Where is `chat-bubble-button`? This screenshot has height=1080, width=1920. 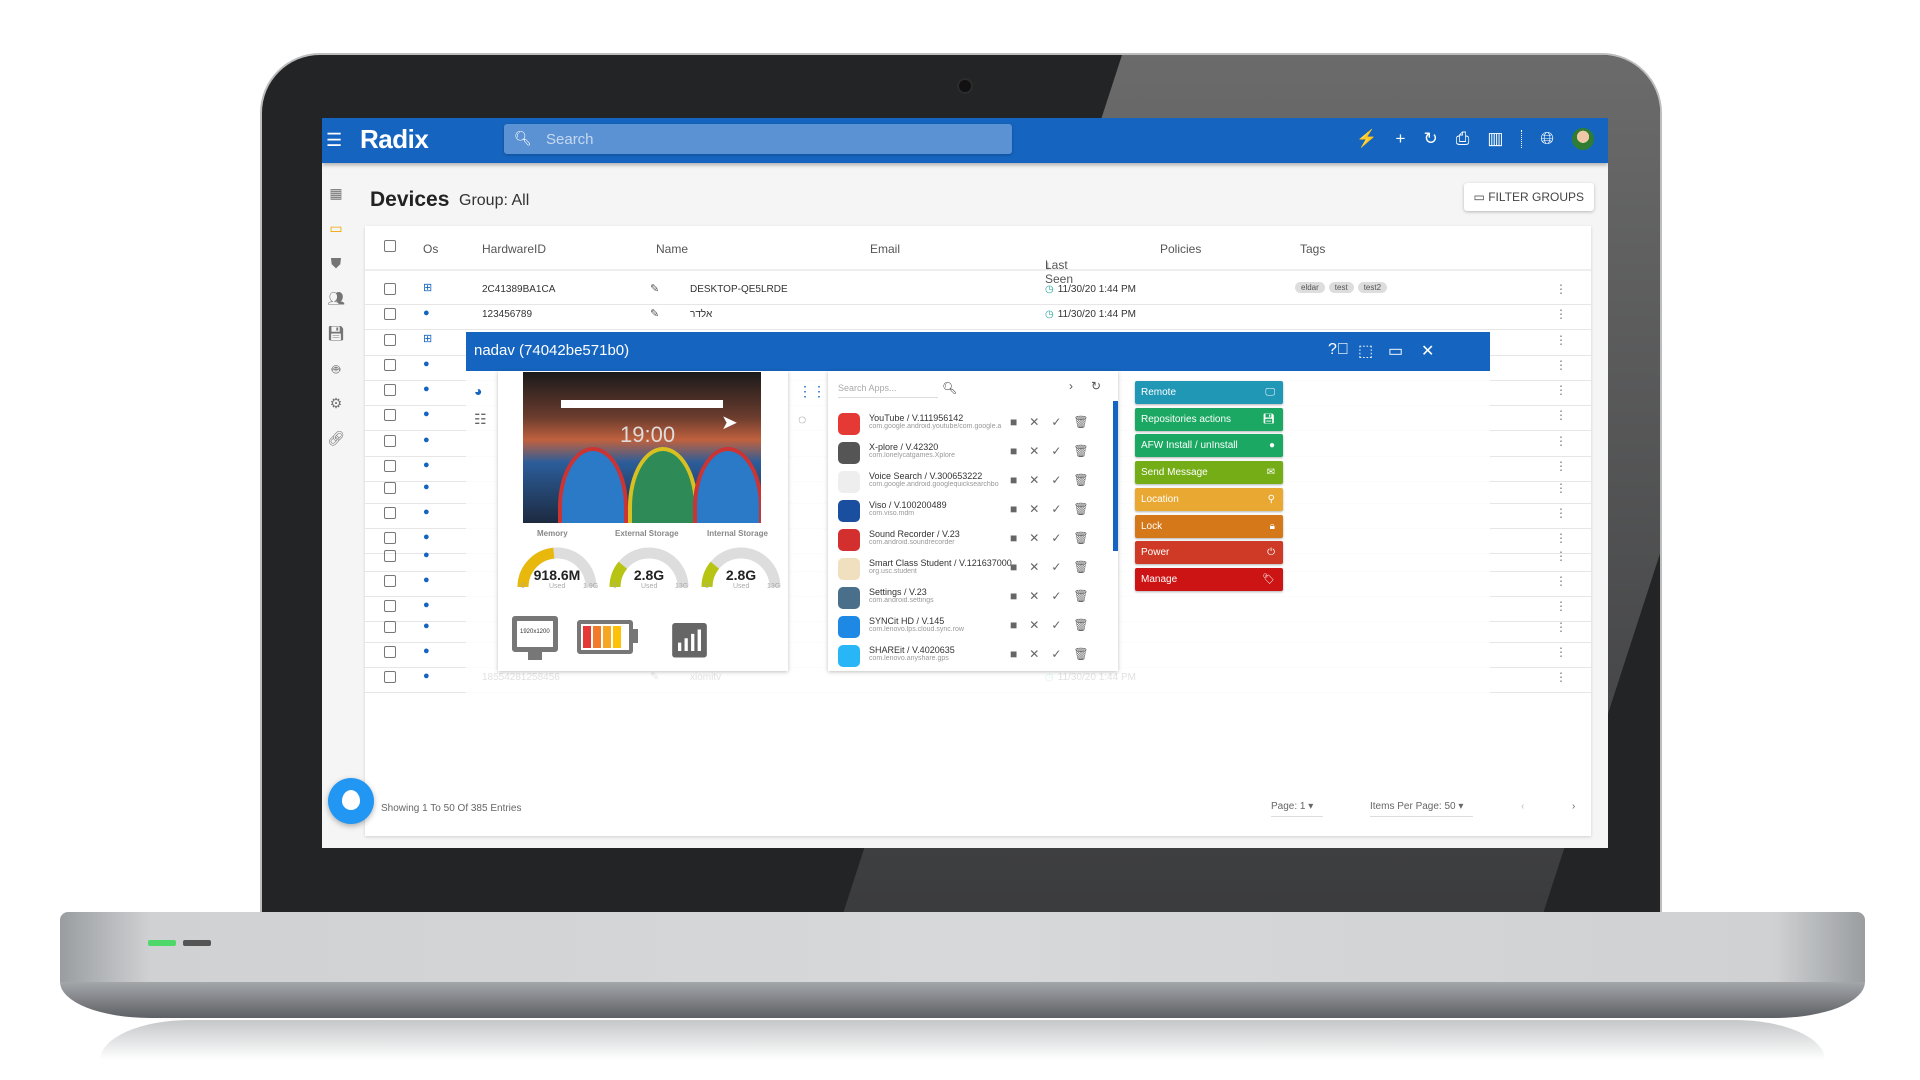 chat-bubble-button is located at coordinates (351, 801).